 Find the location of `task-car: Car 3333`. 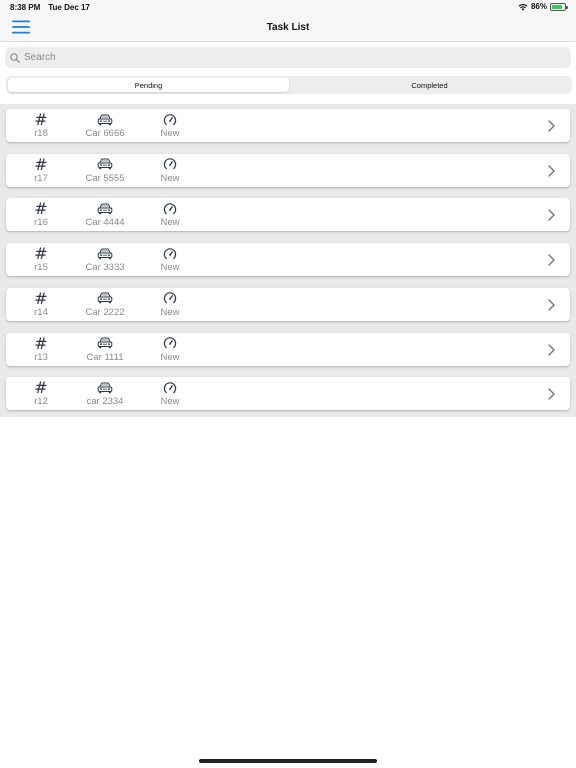

task-car: Car 3333 is located at coordinates (105, 268).